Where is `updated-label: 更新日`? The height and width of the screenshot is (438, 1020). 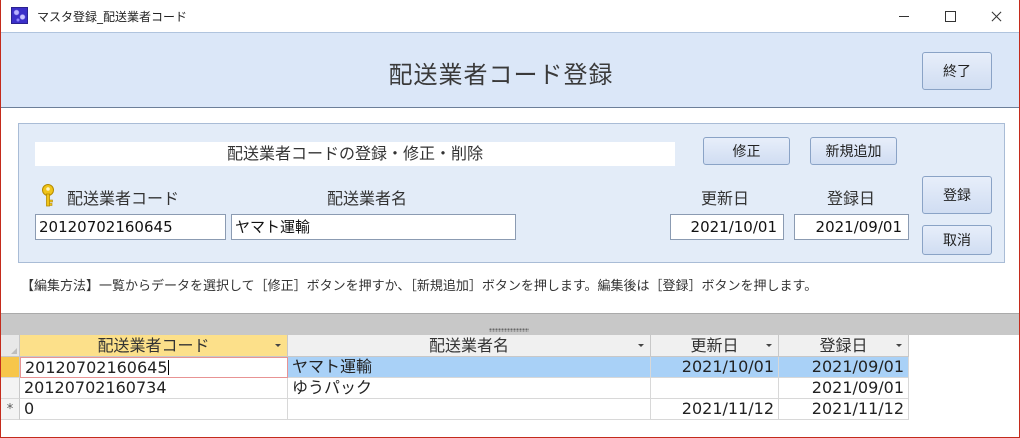 updated-label: 更新日 is located at coordinates (725, 198).